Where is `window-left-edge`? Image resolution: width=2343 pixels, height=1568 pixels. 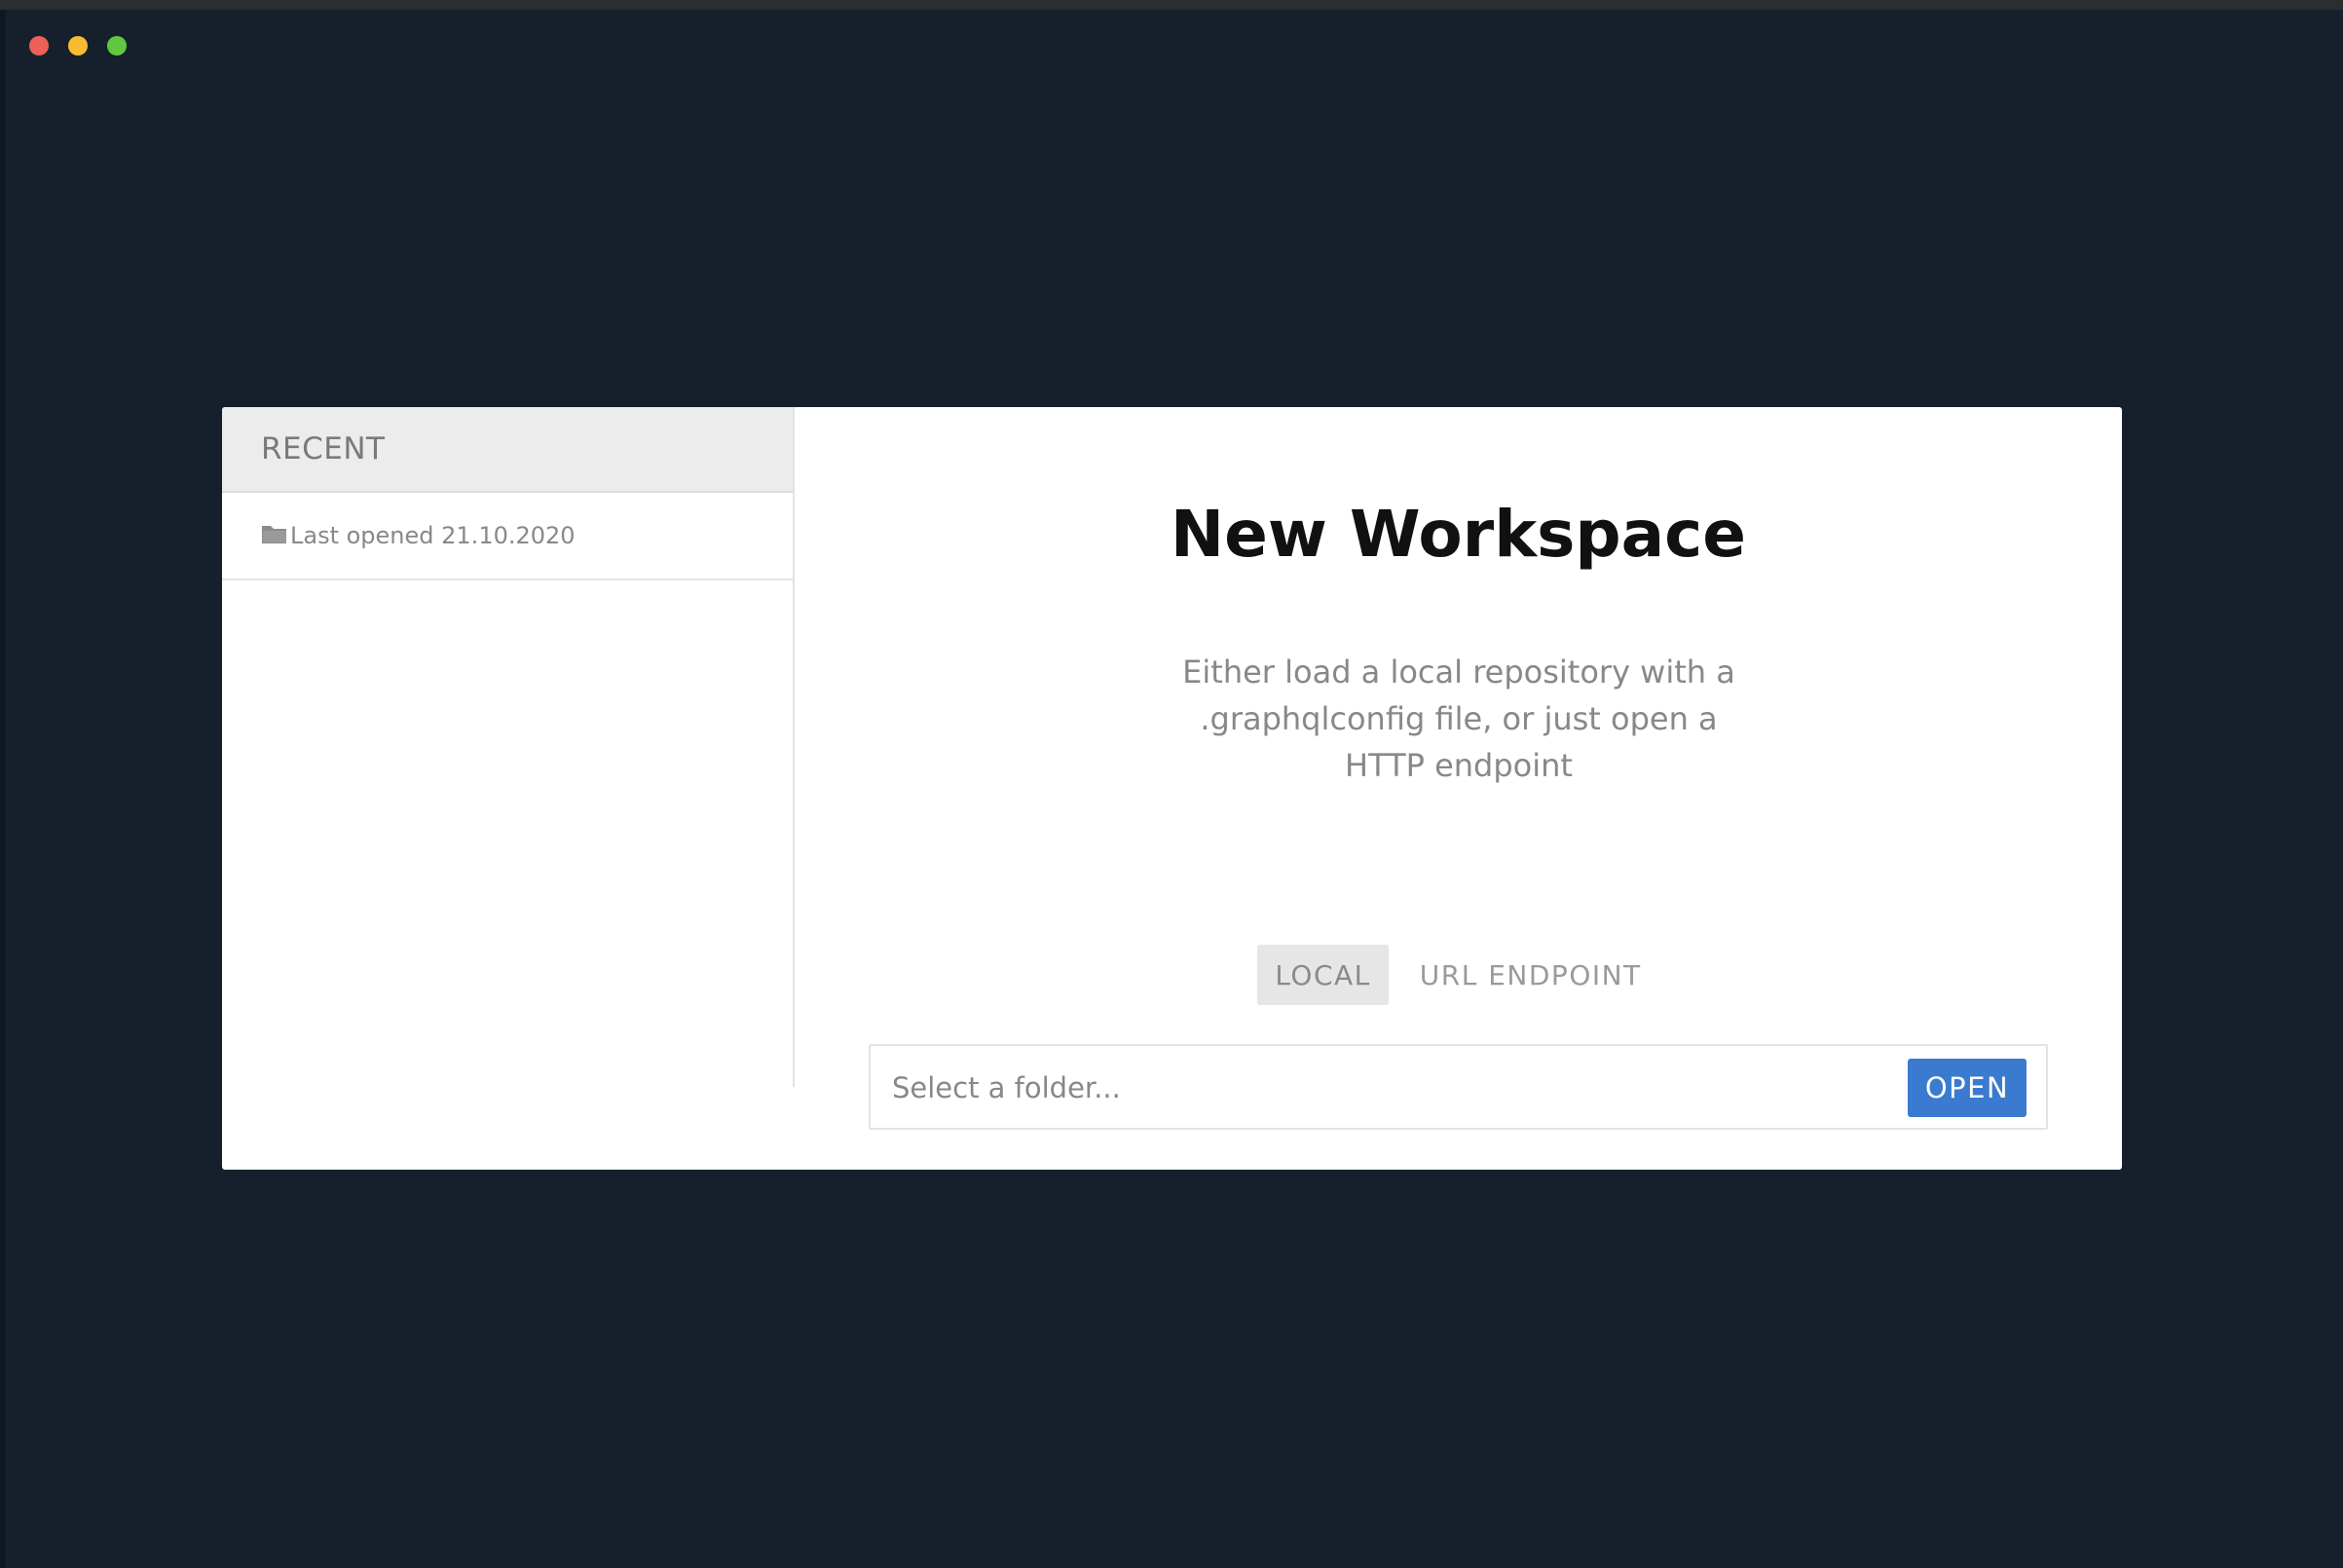 window-left-edge is located at coordinates (3, 789).